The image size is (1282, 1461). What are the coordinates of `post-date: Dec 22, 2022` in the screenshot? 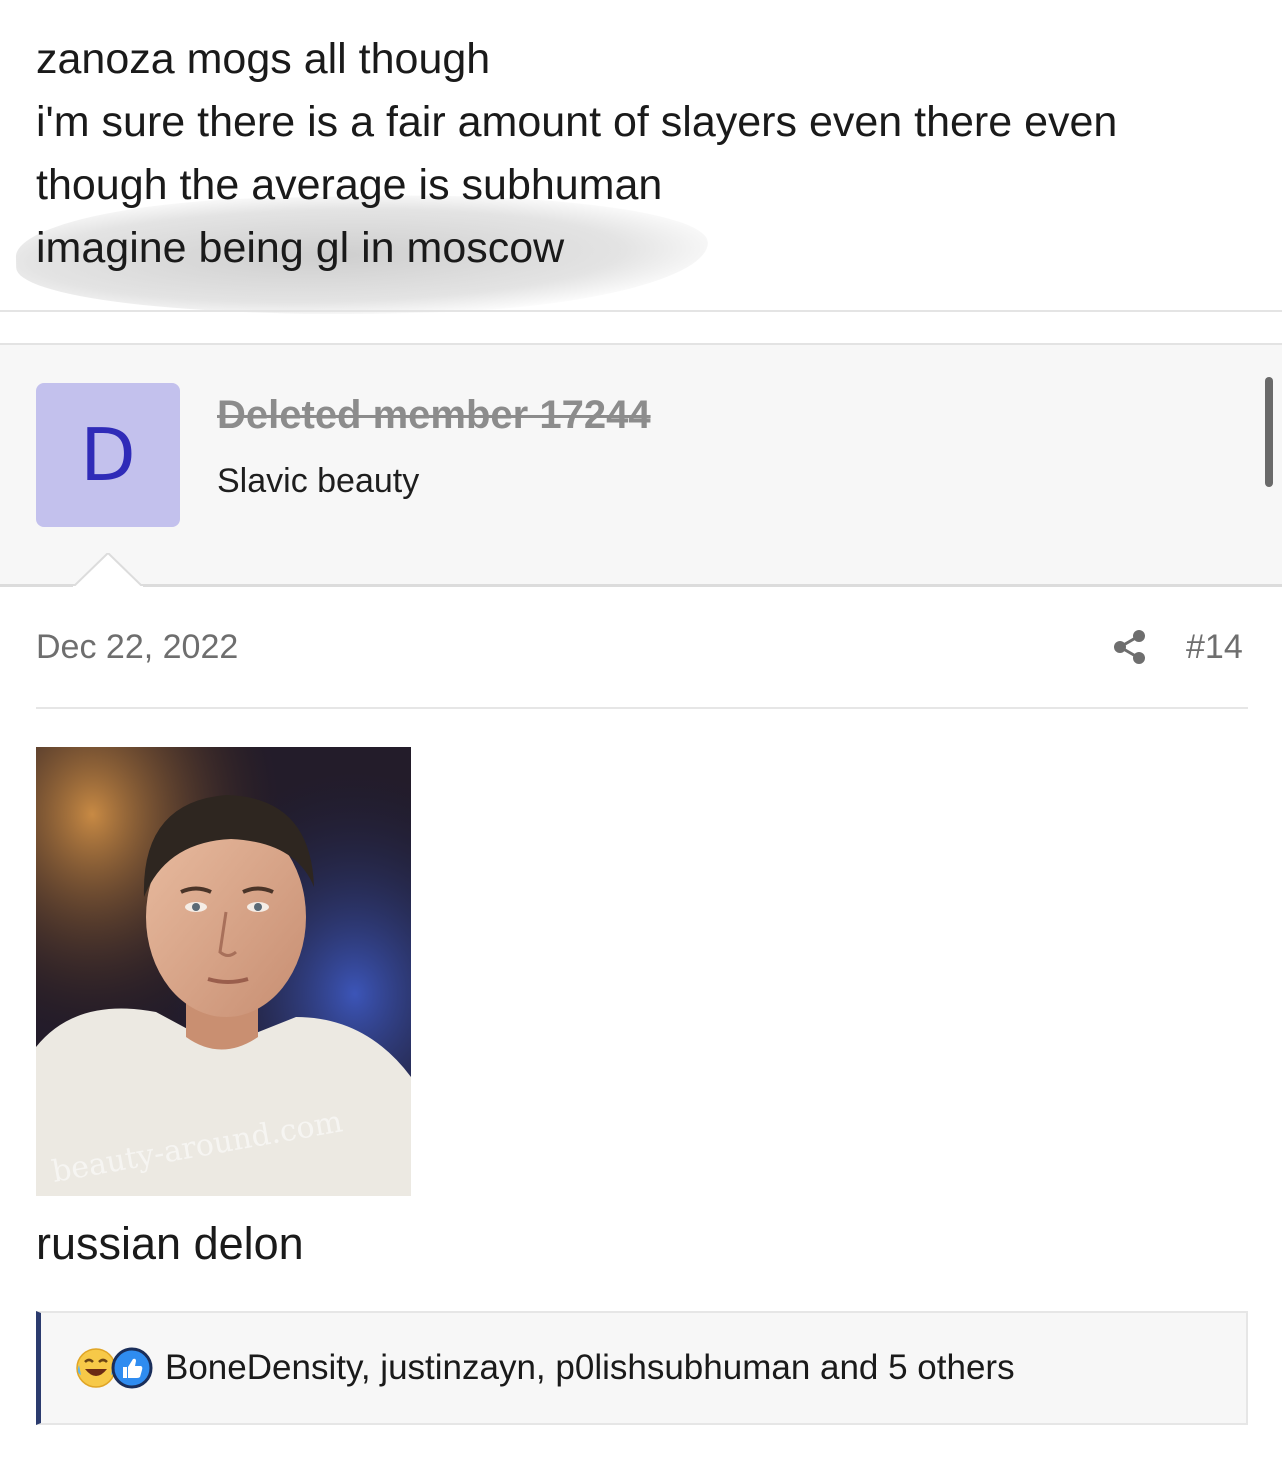 It's located at (137, 647).